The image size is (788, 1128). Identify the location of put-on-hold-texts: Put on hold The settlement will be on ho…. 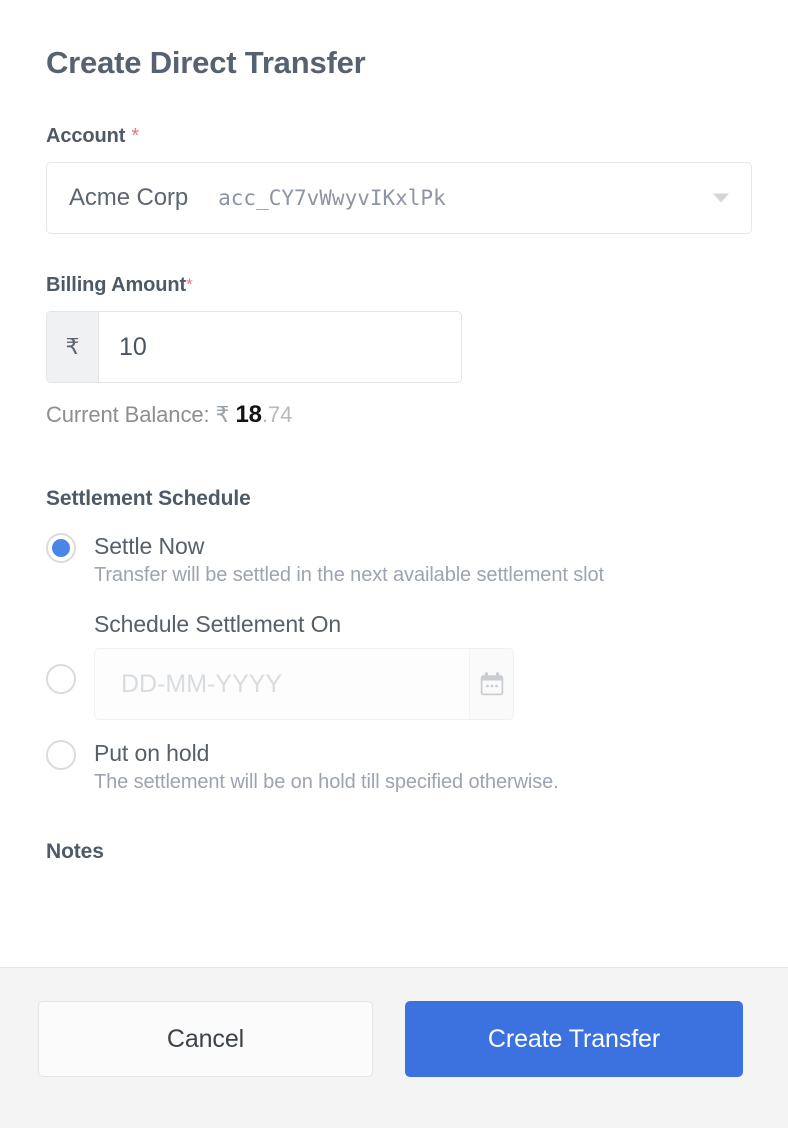
(418, 767).